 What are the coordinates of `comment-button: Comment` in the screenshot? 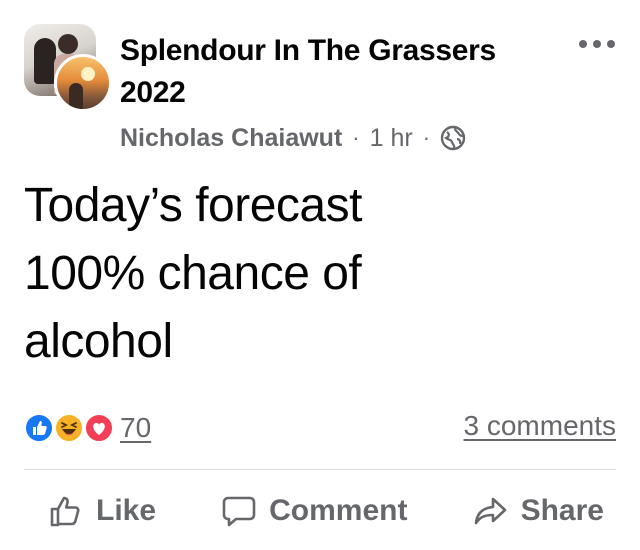 It's located at (314, 511).